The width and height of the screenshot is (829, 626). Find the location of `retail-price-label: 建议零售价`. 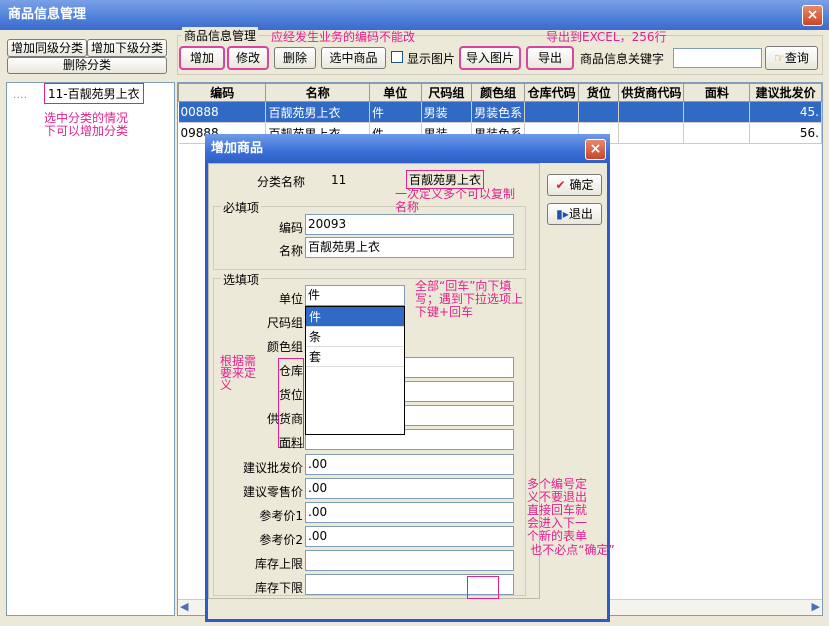

retail-price-label: 建议零售价 is located at coordinates (272, 492).